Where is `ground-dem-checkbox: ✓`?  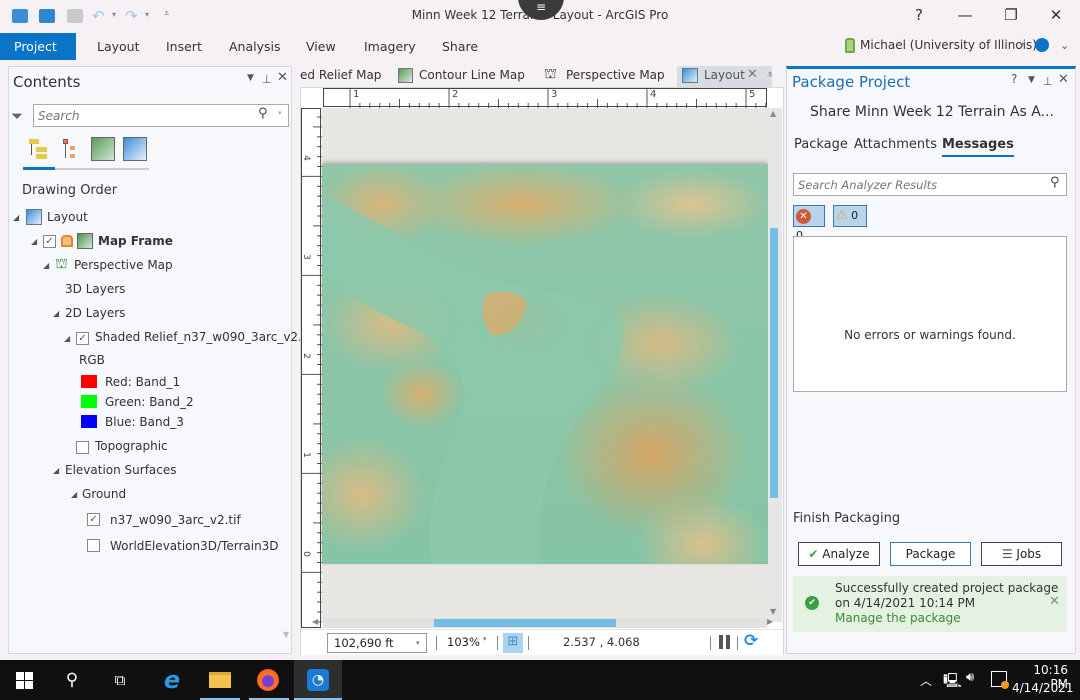
ground-dem-checkbox: ✓ is located at coordinates (93, 519).